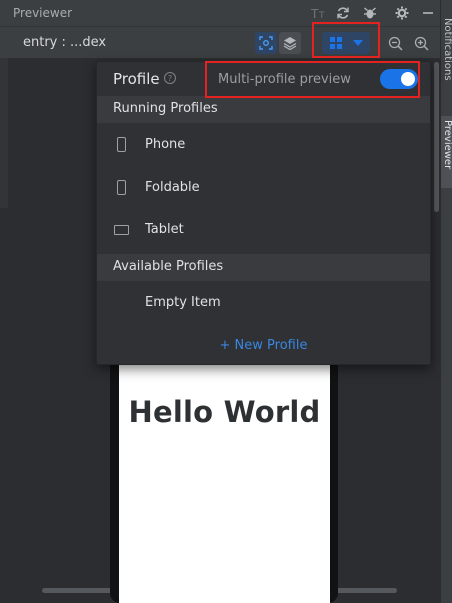 The width and height of the screenshot is (452, 603). Describe the element at coordinates (121, 144) in the screenshot. I see `phone-icon` at that location.